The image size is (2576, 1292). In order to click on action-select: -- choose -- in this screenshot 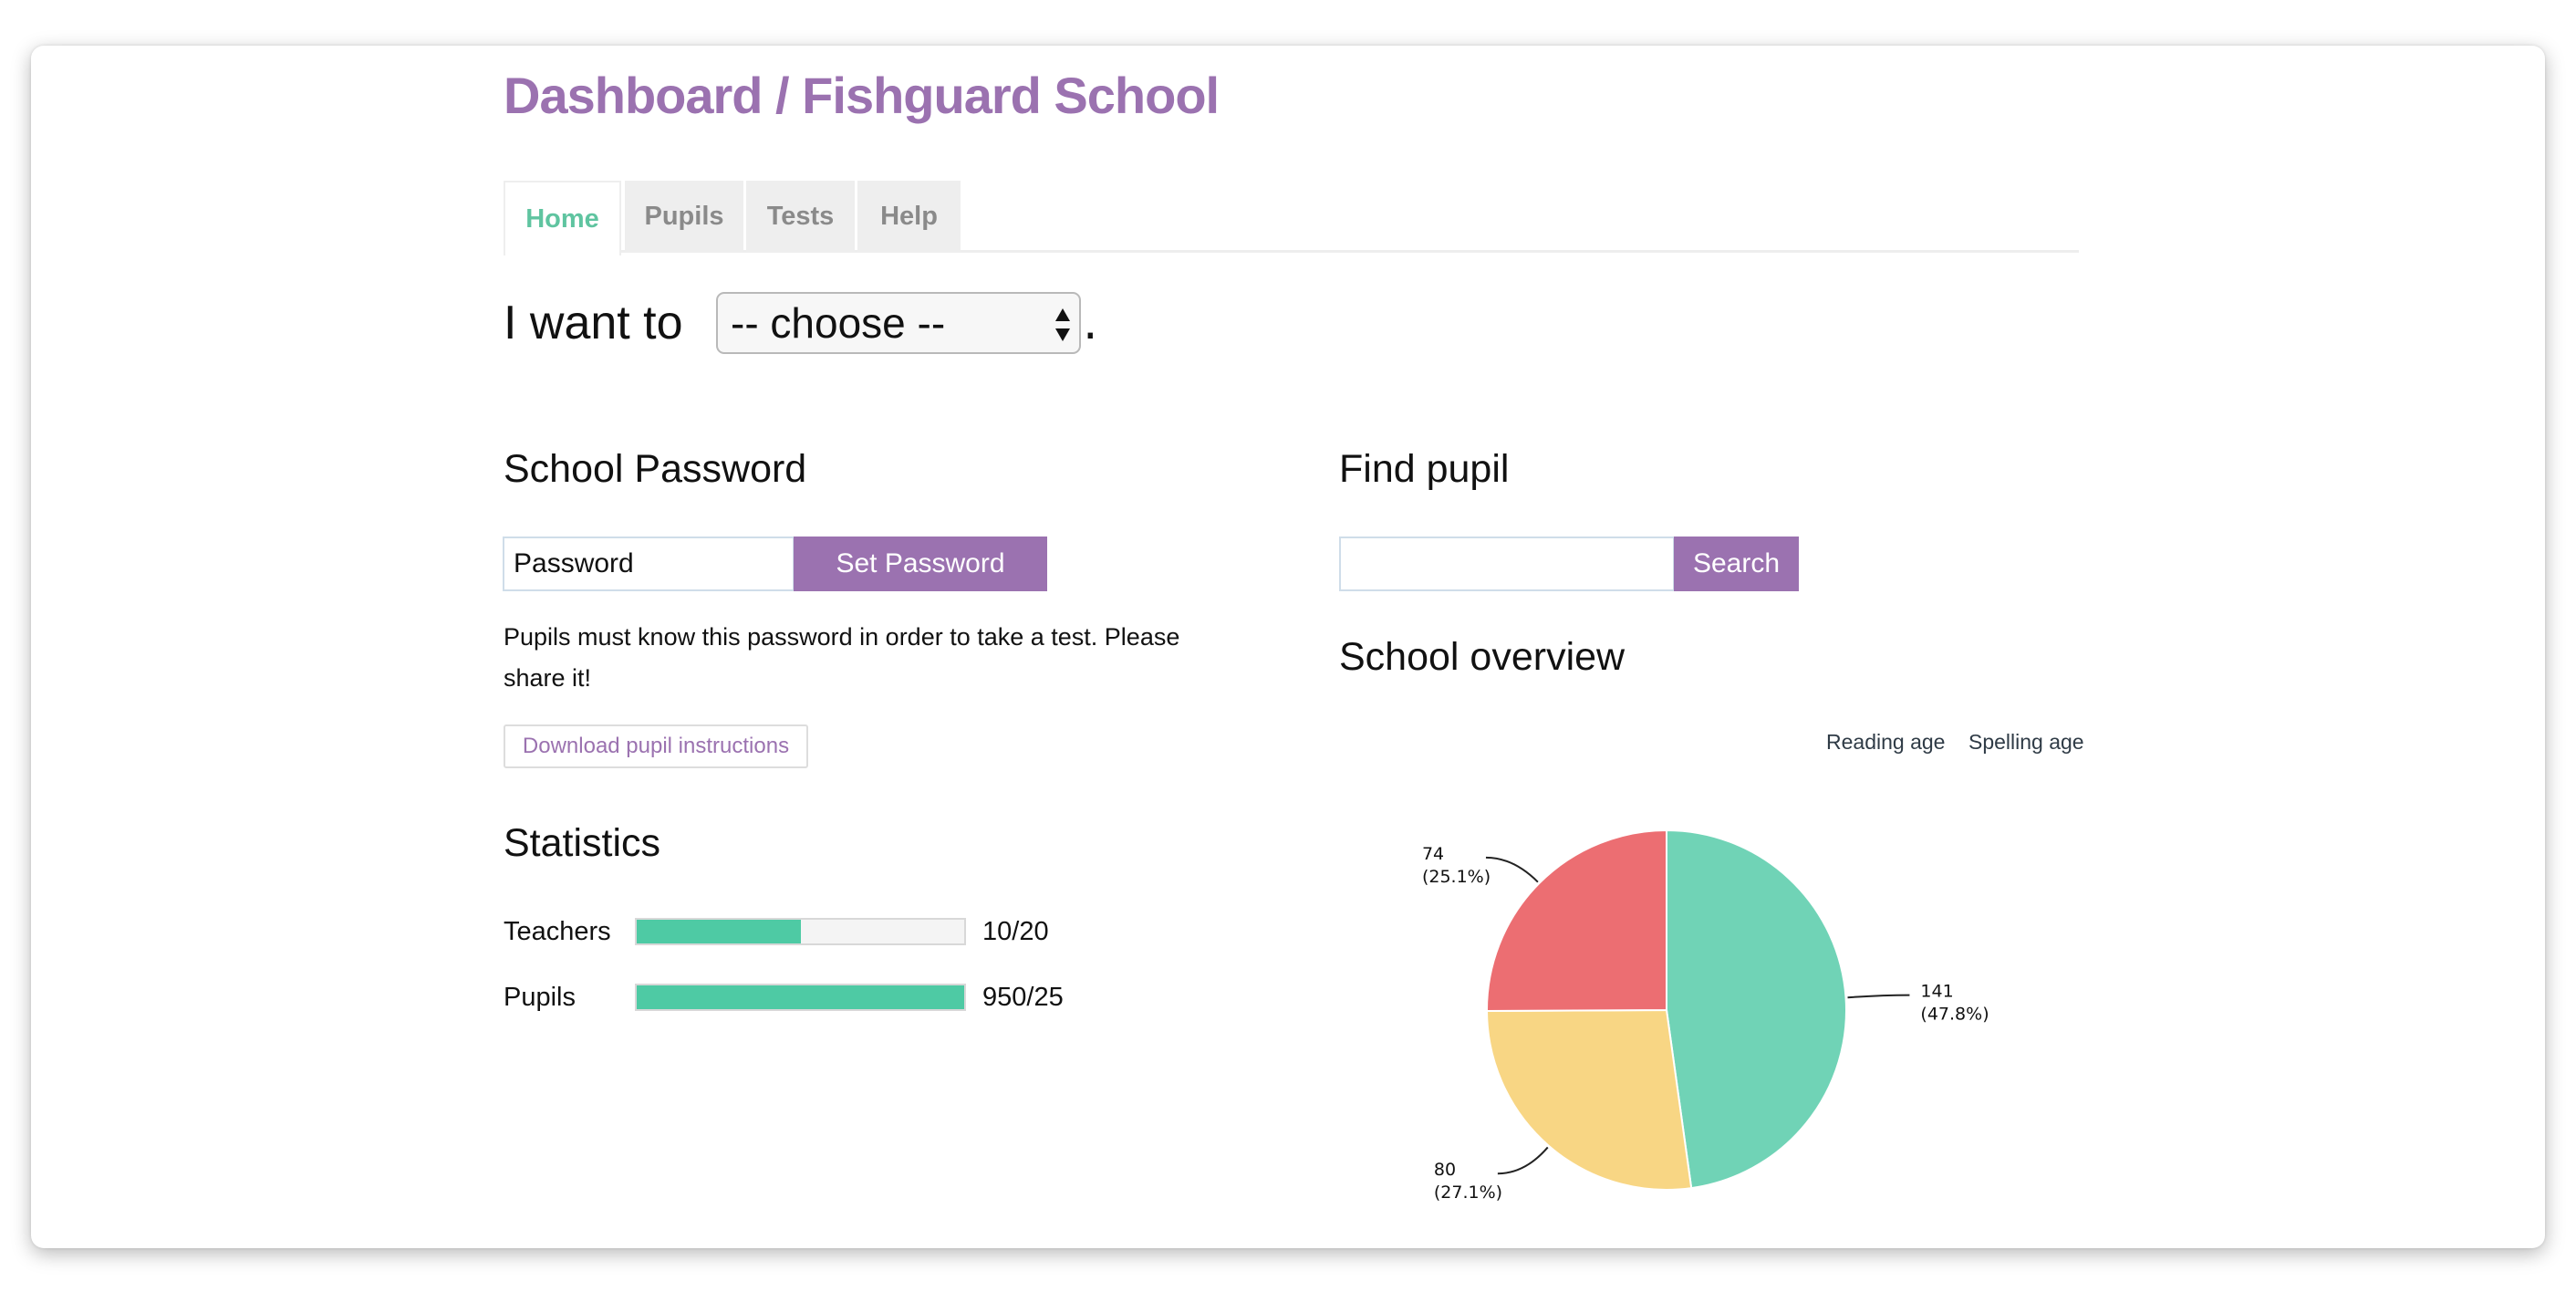, I will do `click(898, 323)`.